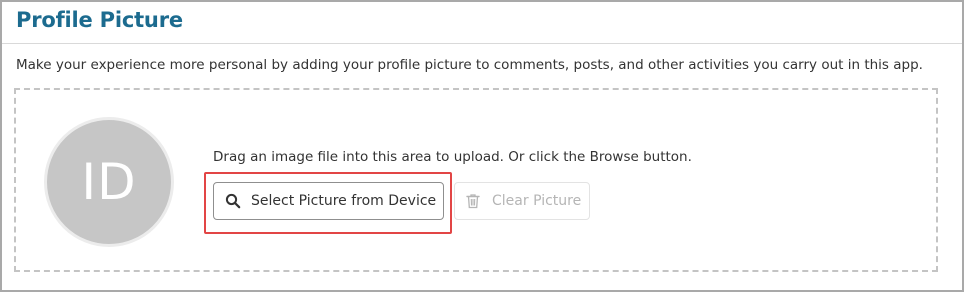 Image resolution: width=964 pixels, height=292 pixels. Describe the element at coordinates (482, 43) in the screenshot. I see `title-divider` at that location.